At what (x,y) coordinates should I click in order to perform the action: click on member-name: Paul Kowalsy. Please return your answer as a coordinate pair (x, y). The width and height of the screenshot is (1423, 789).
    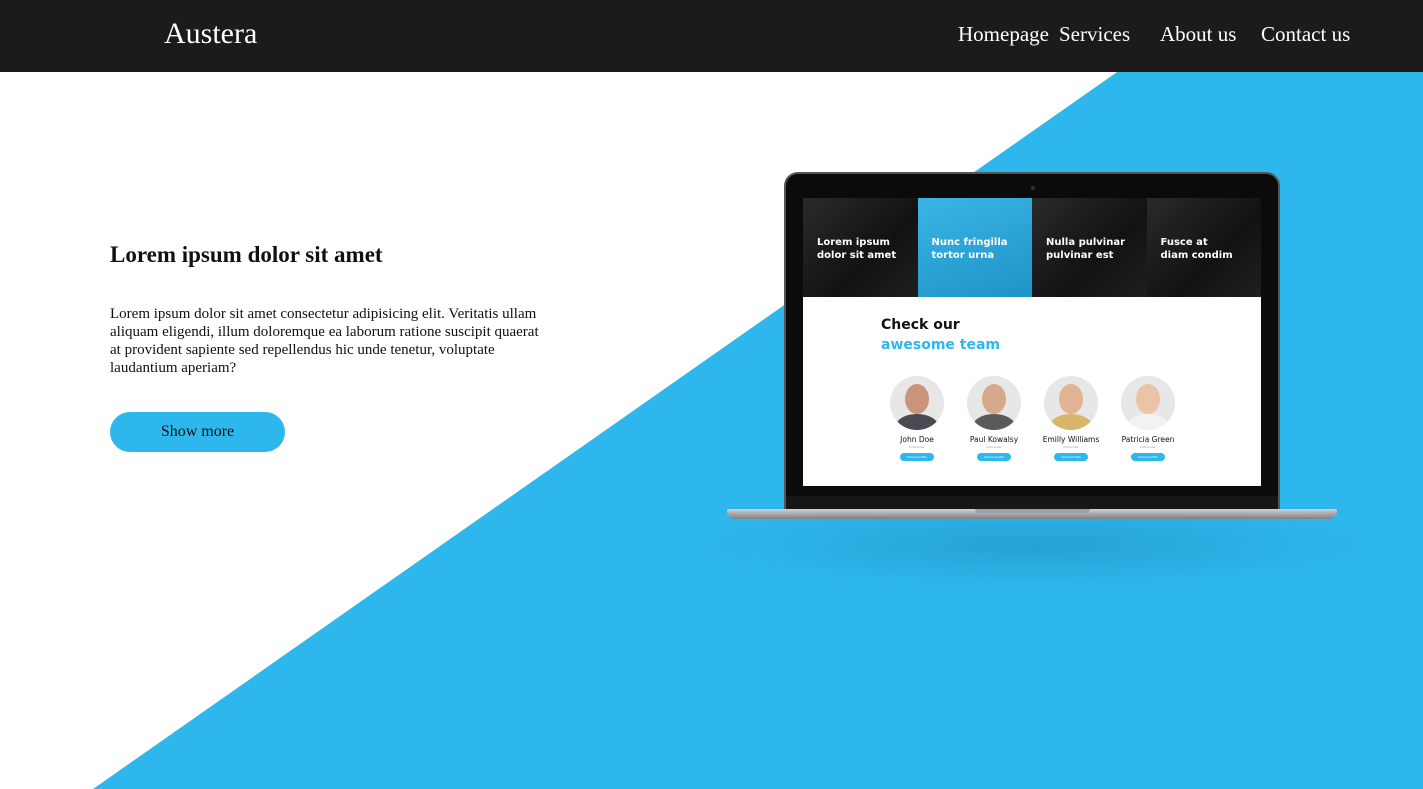
    Looking at the image, I should click on (994, 439).